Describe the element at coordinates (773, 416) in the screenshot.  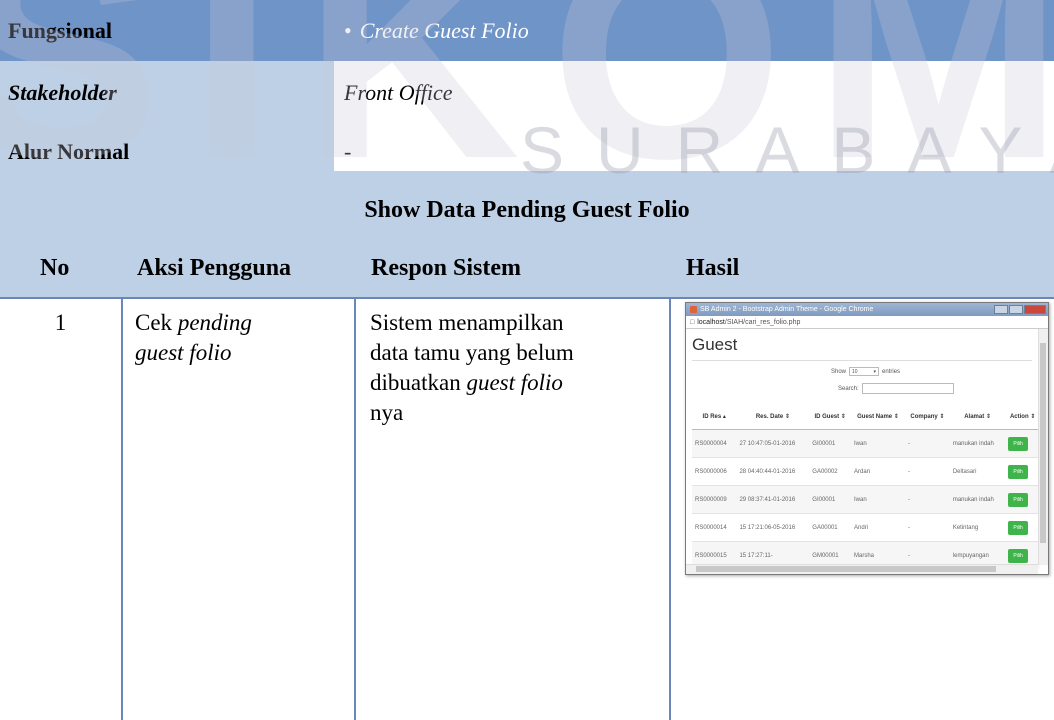
I see `th-res-date: Res. Date ⇕` at that location.